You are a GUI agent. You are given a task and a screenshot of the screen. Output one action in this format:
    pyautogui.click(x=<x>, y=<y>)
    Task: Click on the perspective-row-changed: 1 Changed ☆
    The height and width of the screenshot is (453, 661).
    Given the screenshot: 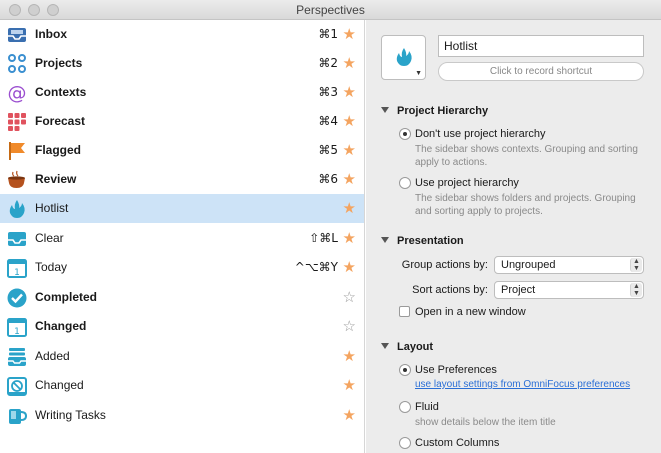 What is the action you would take?
    pyautogui.click(x=182, y=326)
    